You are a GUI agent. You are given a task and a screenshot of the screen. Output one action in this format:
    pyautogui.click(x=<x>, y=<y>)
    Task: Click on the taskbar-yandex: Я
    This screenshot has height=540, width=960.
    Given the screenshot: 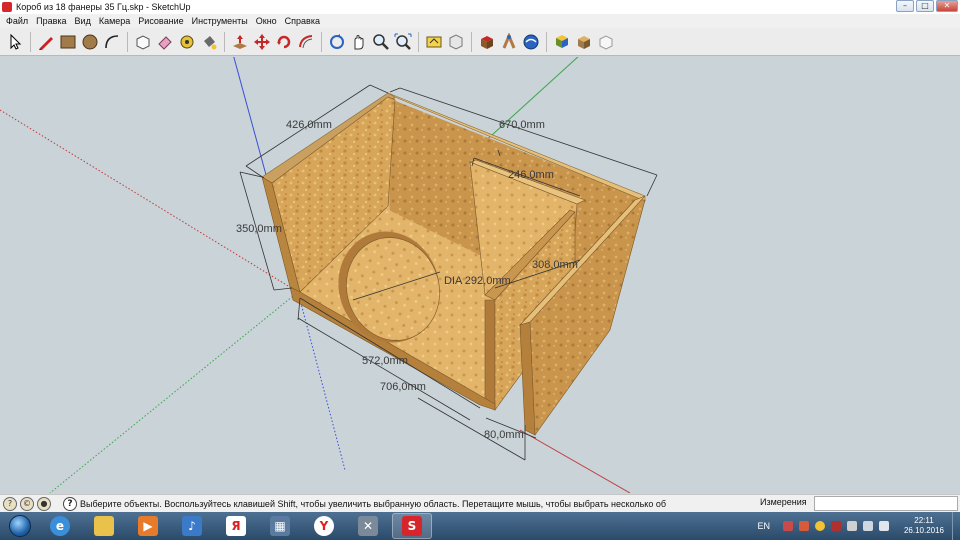 What is the action you would take?
    pyautogui.click(x=236, y=526)
    